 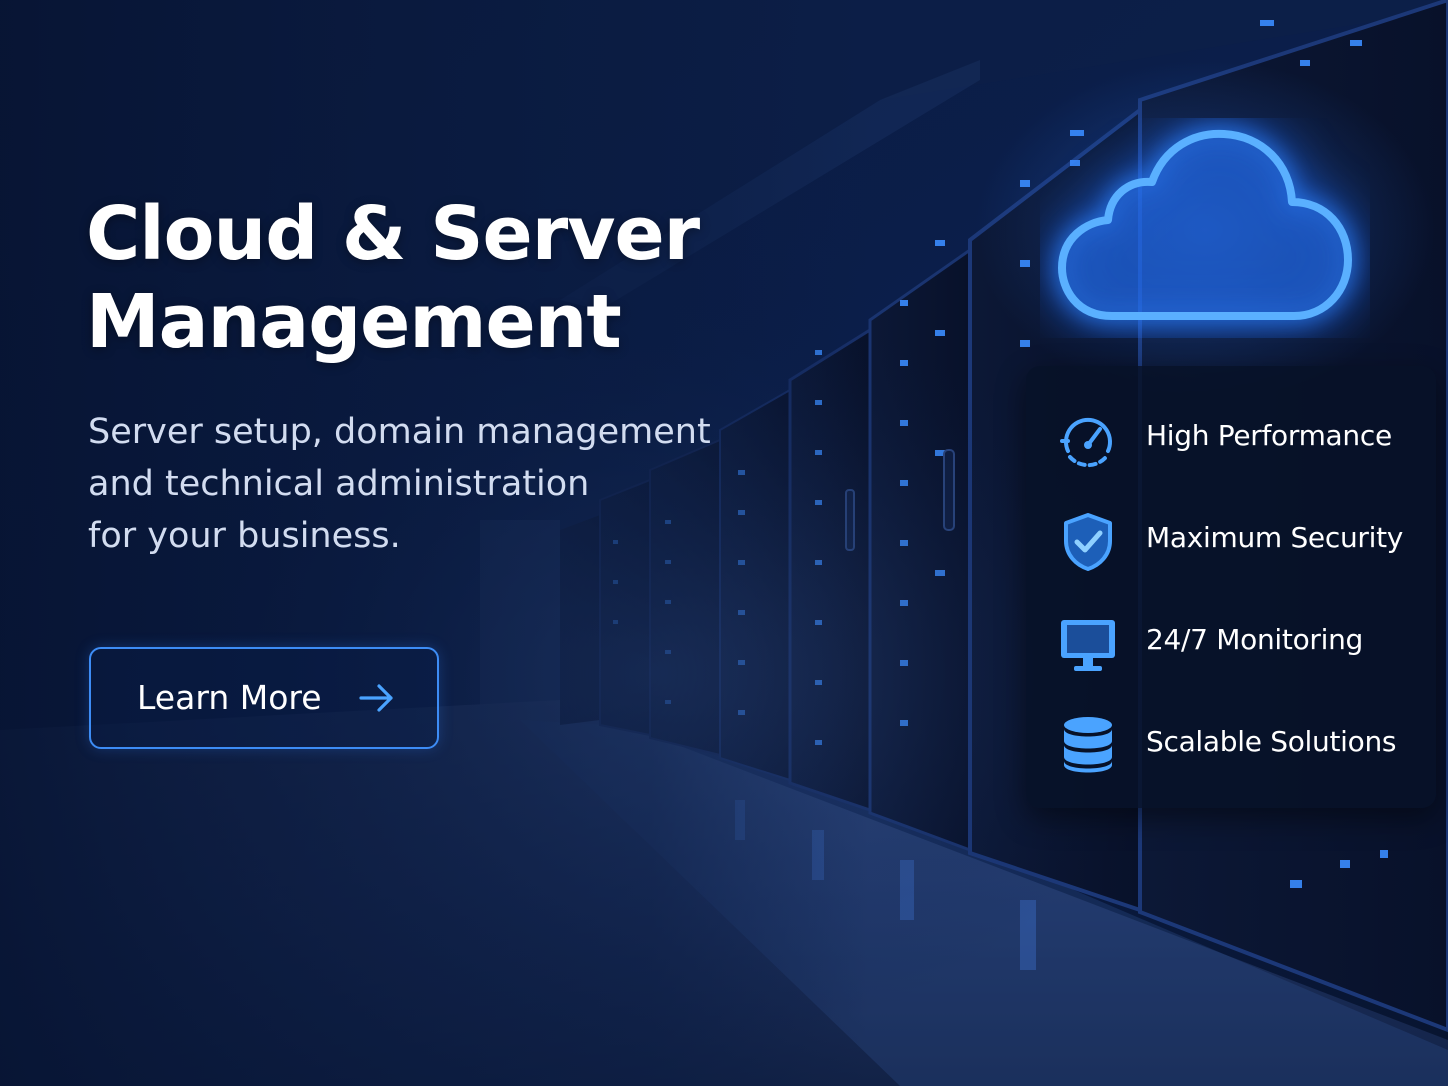 I want to click on title-line: Cloud & Server, so click(x=393, y=234).